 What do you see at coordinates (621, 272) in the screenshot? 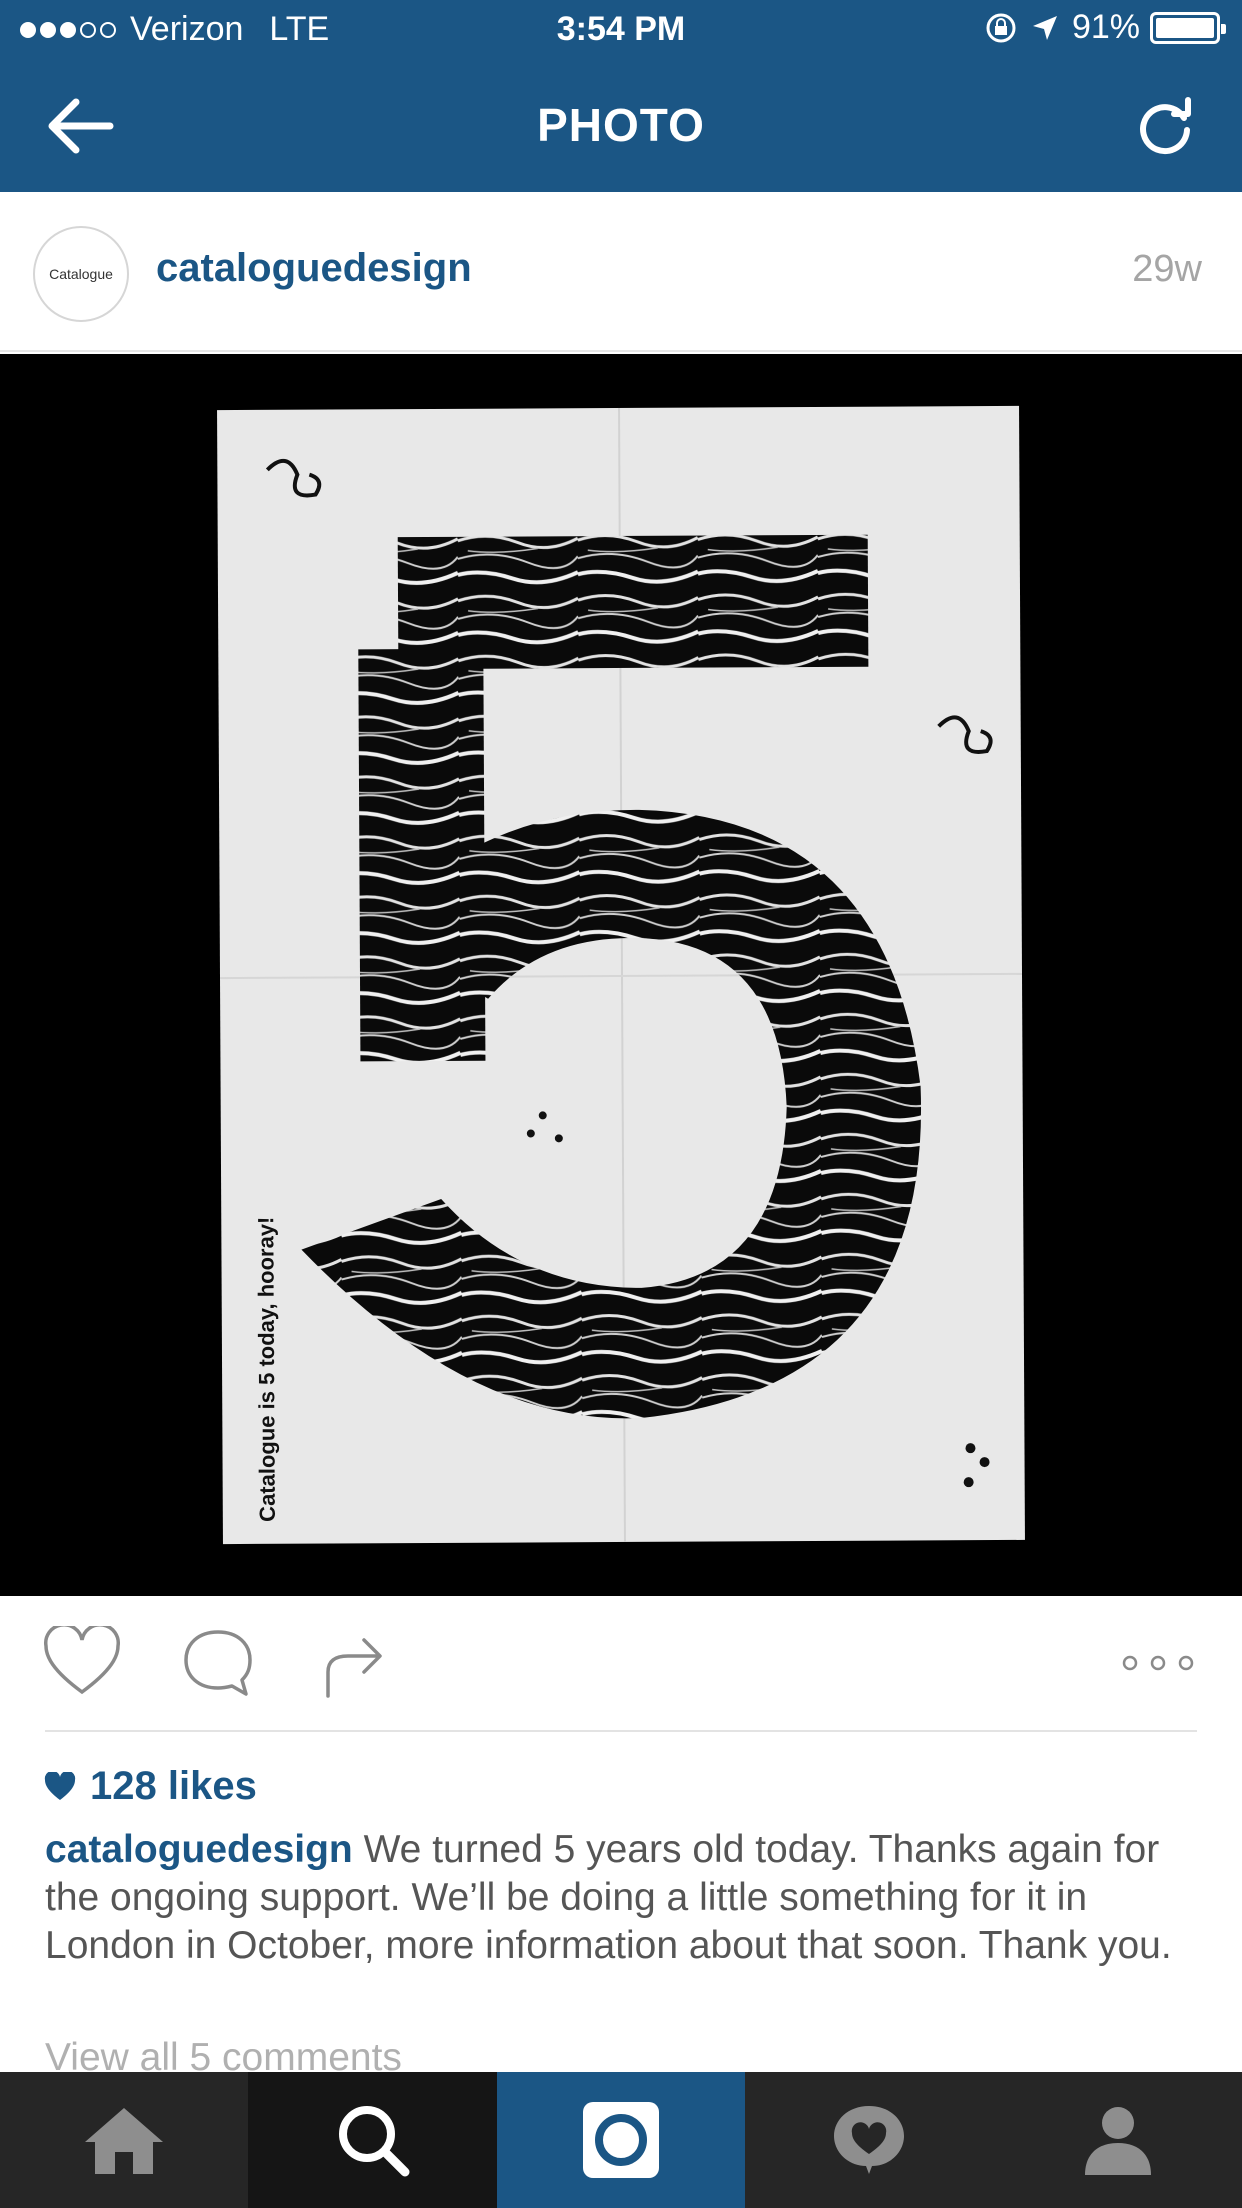
I see `post-header: Catalogue cataloguedesign 29w` at bounding box center [621, 272].